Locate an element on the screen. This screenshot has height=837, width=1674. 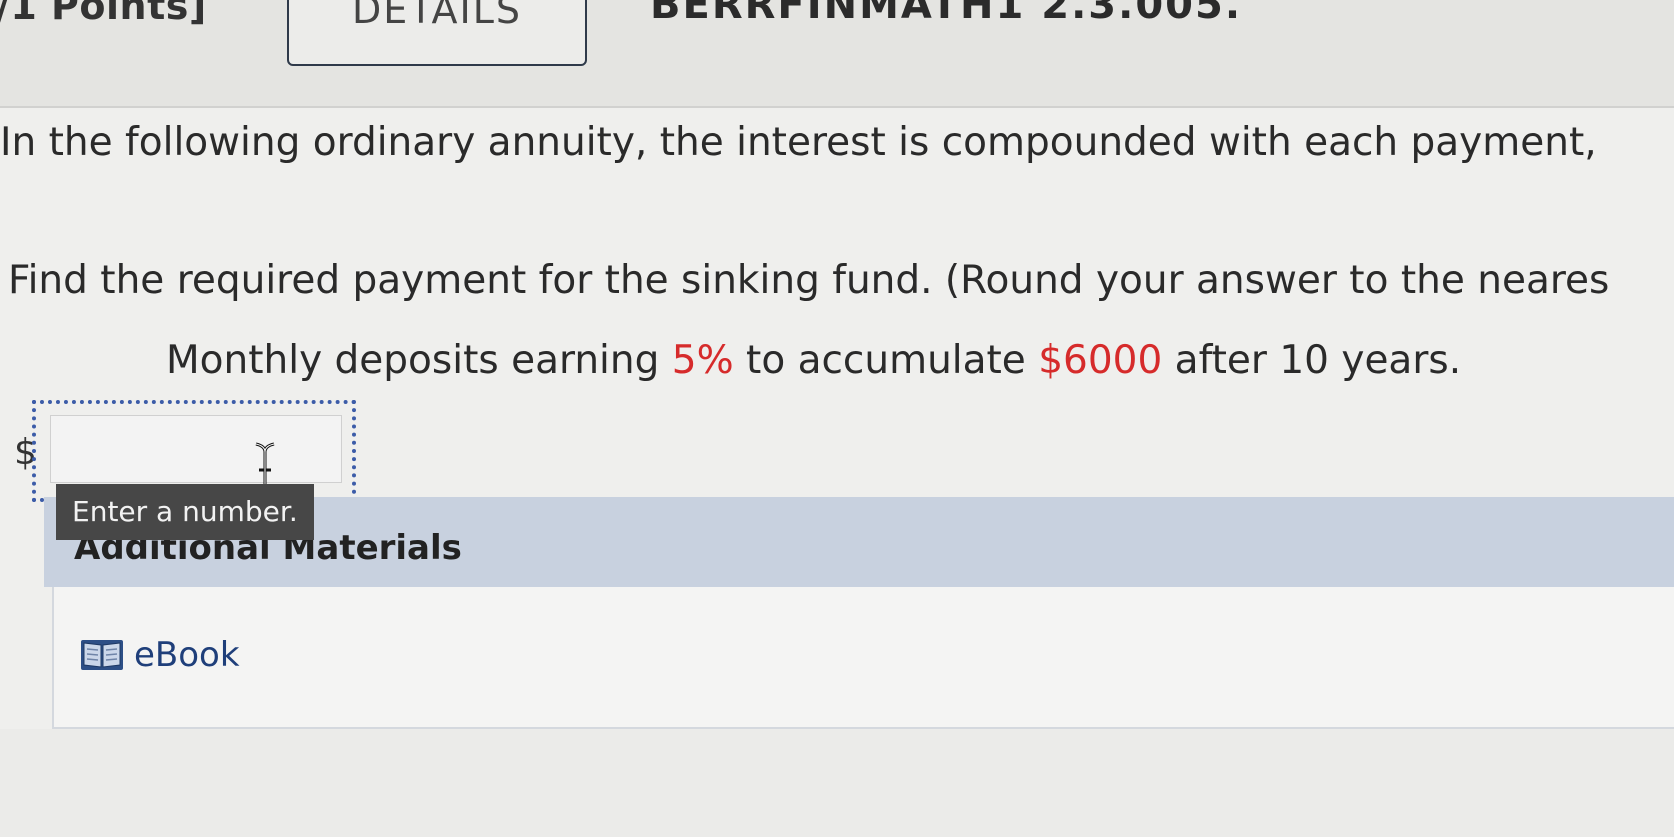
ebook-link: eBook is located at coordinates (160, 655).